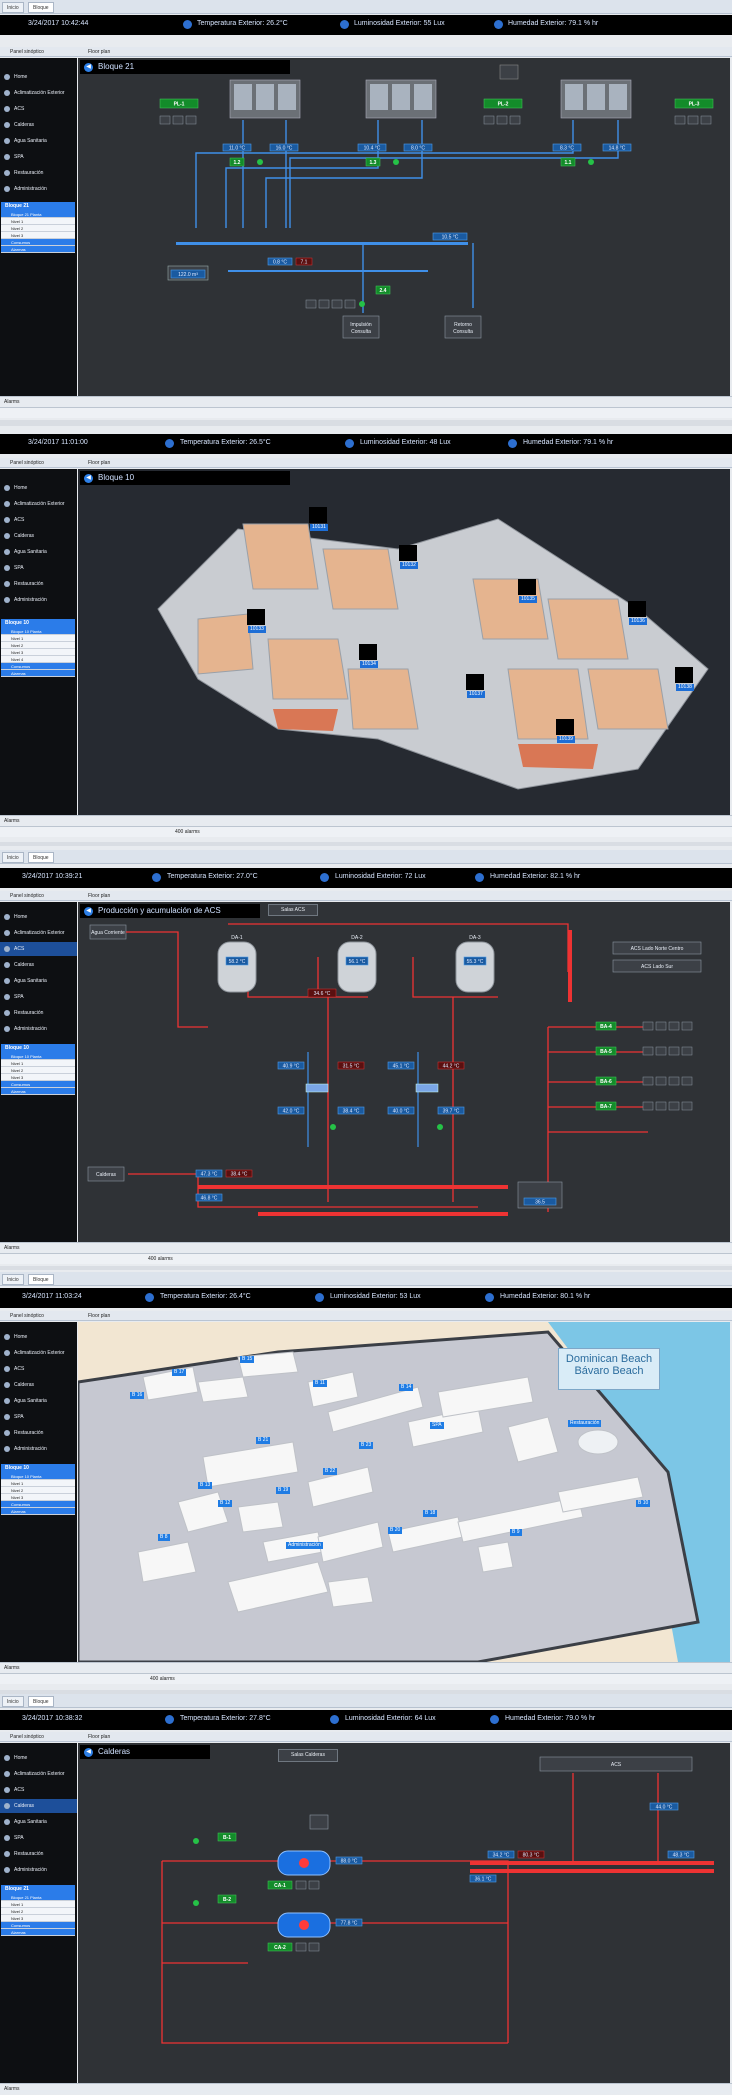 This screenshot has height=2095, width=732. Describe the element at coordinates (283, 1490) in the screenshot. I see `building-label: B 19` at that location.